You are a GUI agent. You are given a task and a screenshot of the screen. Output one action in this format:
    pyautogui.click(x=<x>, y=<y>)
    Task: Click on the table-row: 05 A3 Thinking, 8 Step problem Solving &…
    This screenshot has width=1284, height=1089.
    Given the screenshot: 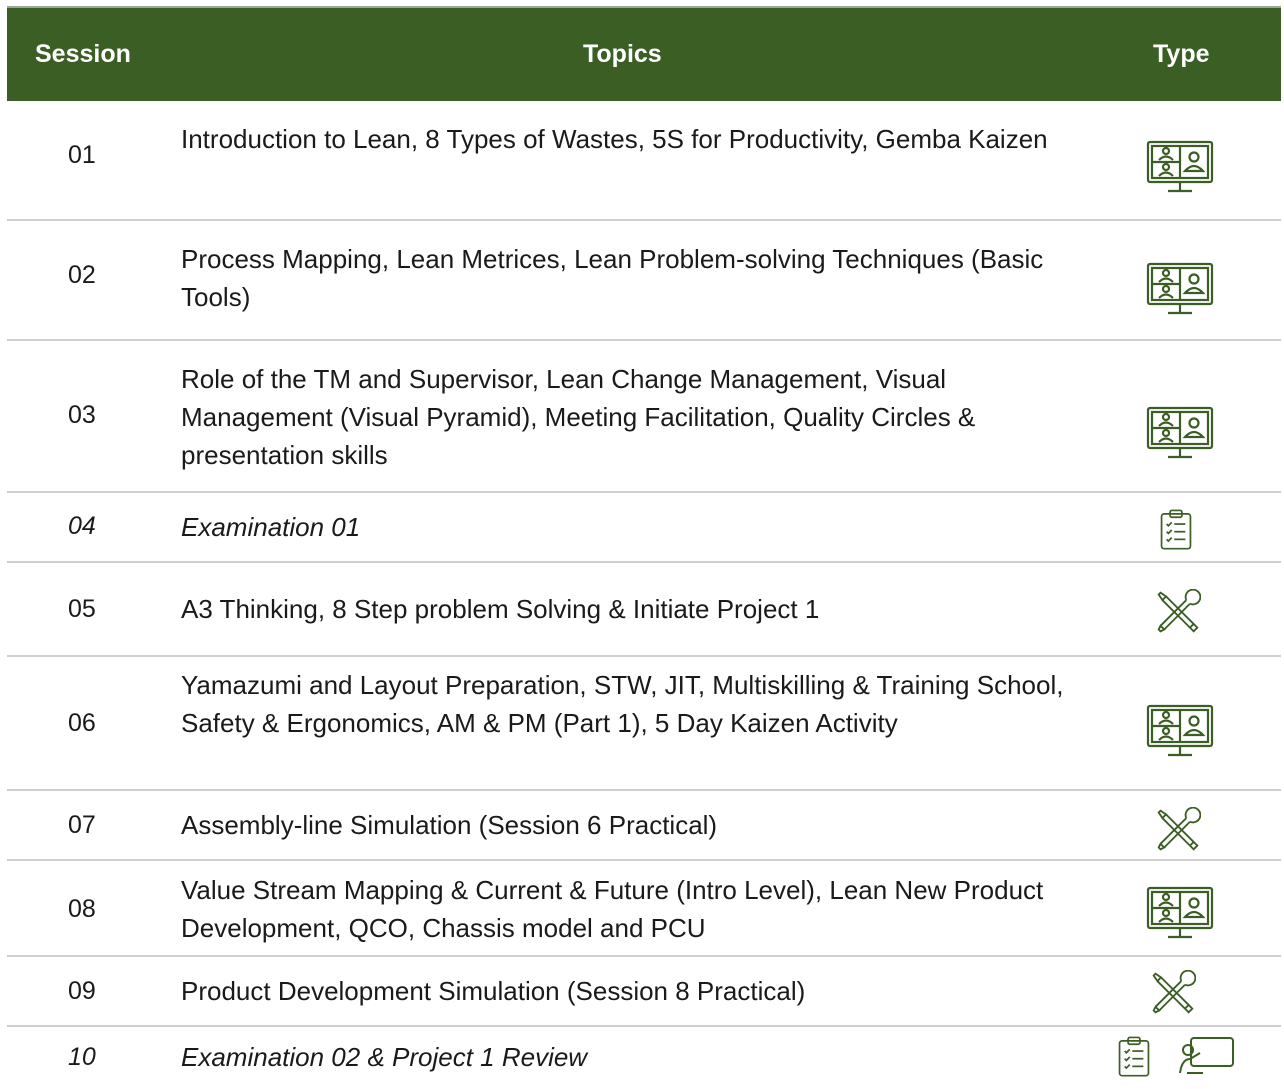 What is the action you would take?
    pyautogui.click(x=644, y=610)
    